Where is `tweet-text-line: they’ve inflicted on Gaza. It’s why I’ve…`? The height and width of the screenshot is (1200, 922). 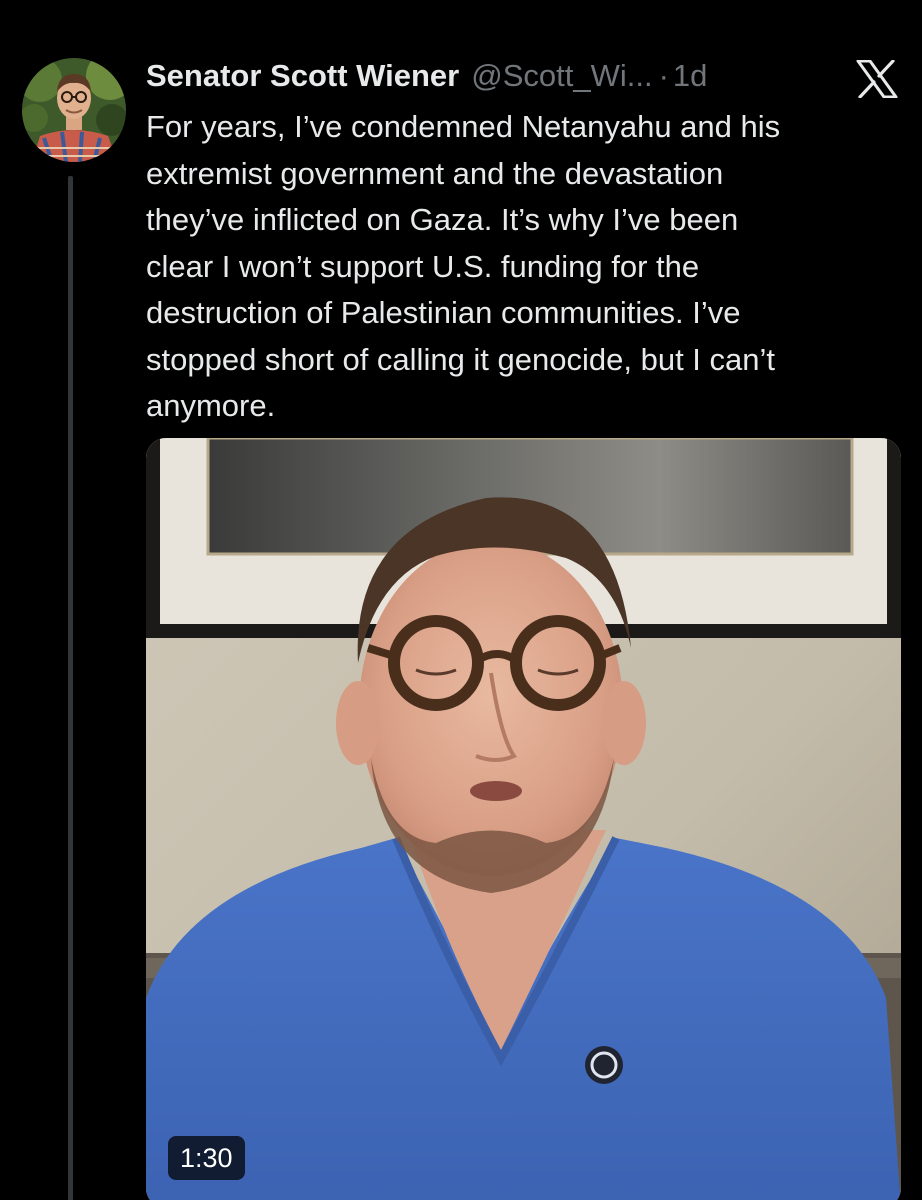 tweet-text-line: they’ve inflicted on Gaza. It’s why I’ve… is located at coordinates (442, 219).